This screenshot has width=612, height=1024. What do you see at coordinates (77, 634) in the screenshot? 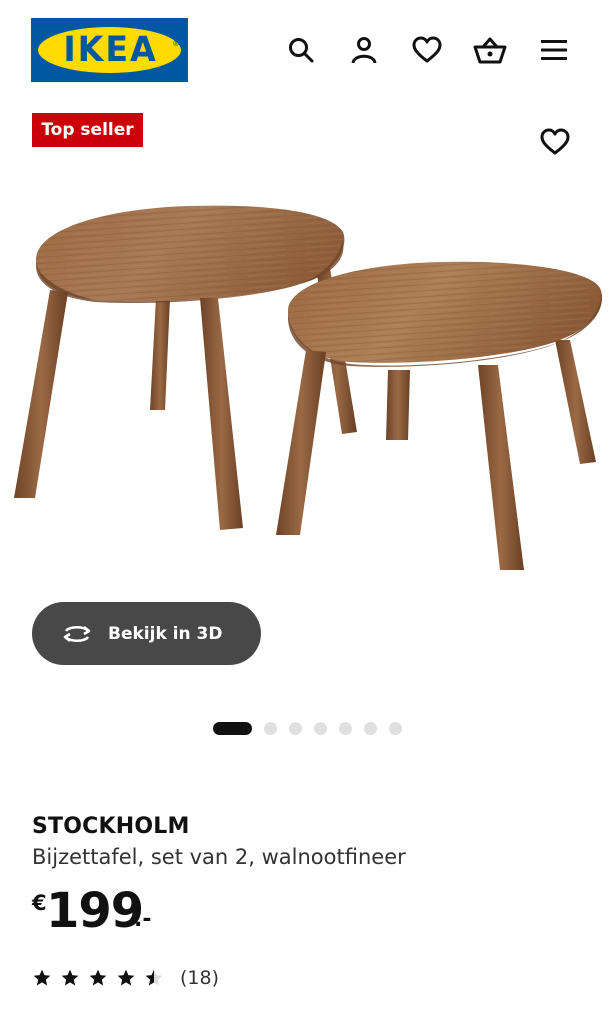
I see `rotate-3d-icon` at bounding box center [77, 634].